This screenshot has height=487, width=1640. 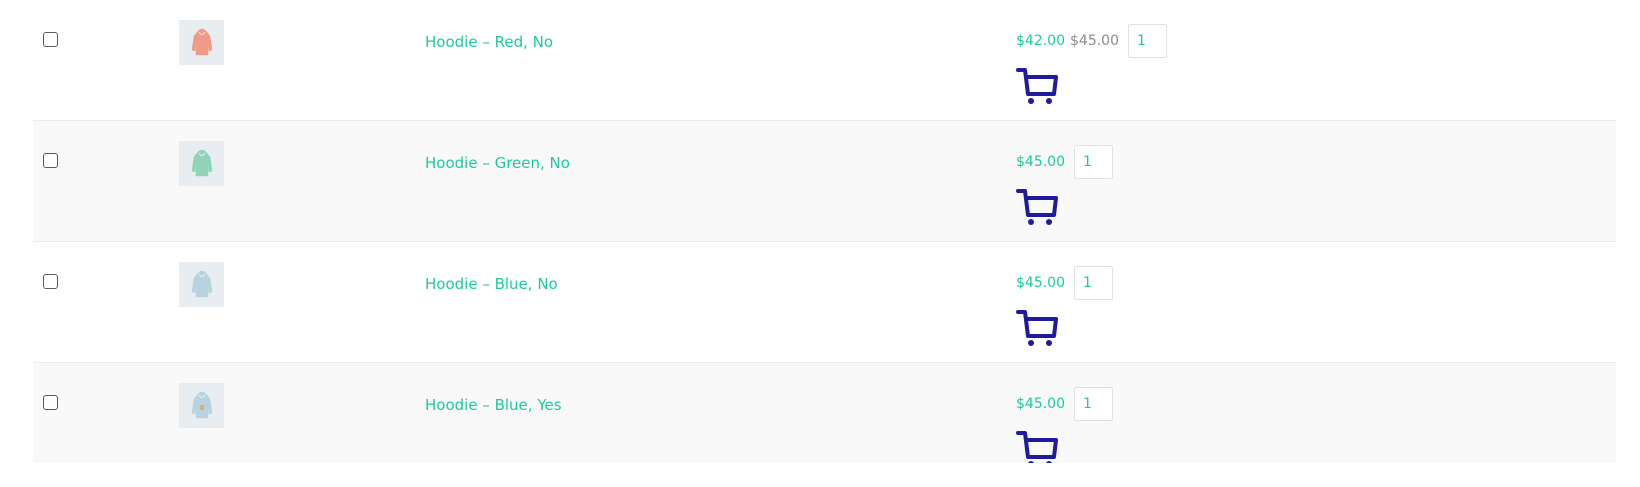 I want to click on product-name-link: Hoodie – Blue, No, so click(x=491, y=284).